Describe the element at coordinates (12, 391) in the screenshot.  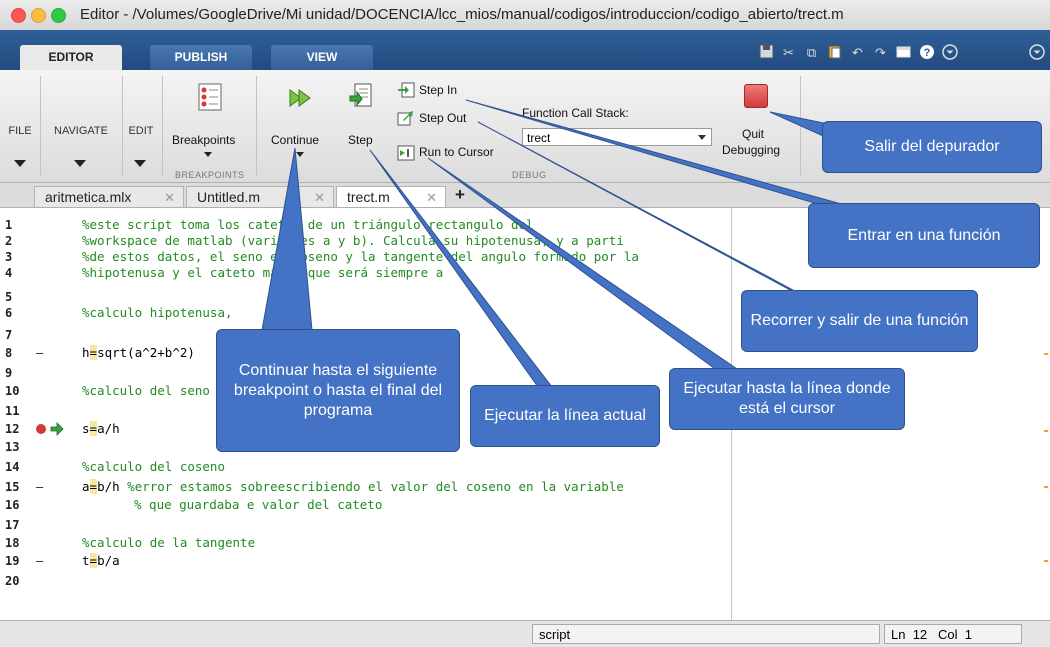
I see `line-number: 10` at that location.